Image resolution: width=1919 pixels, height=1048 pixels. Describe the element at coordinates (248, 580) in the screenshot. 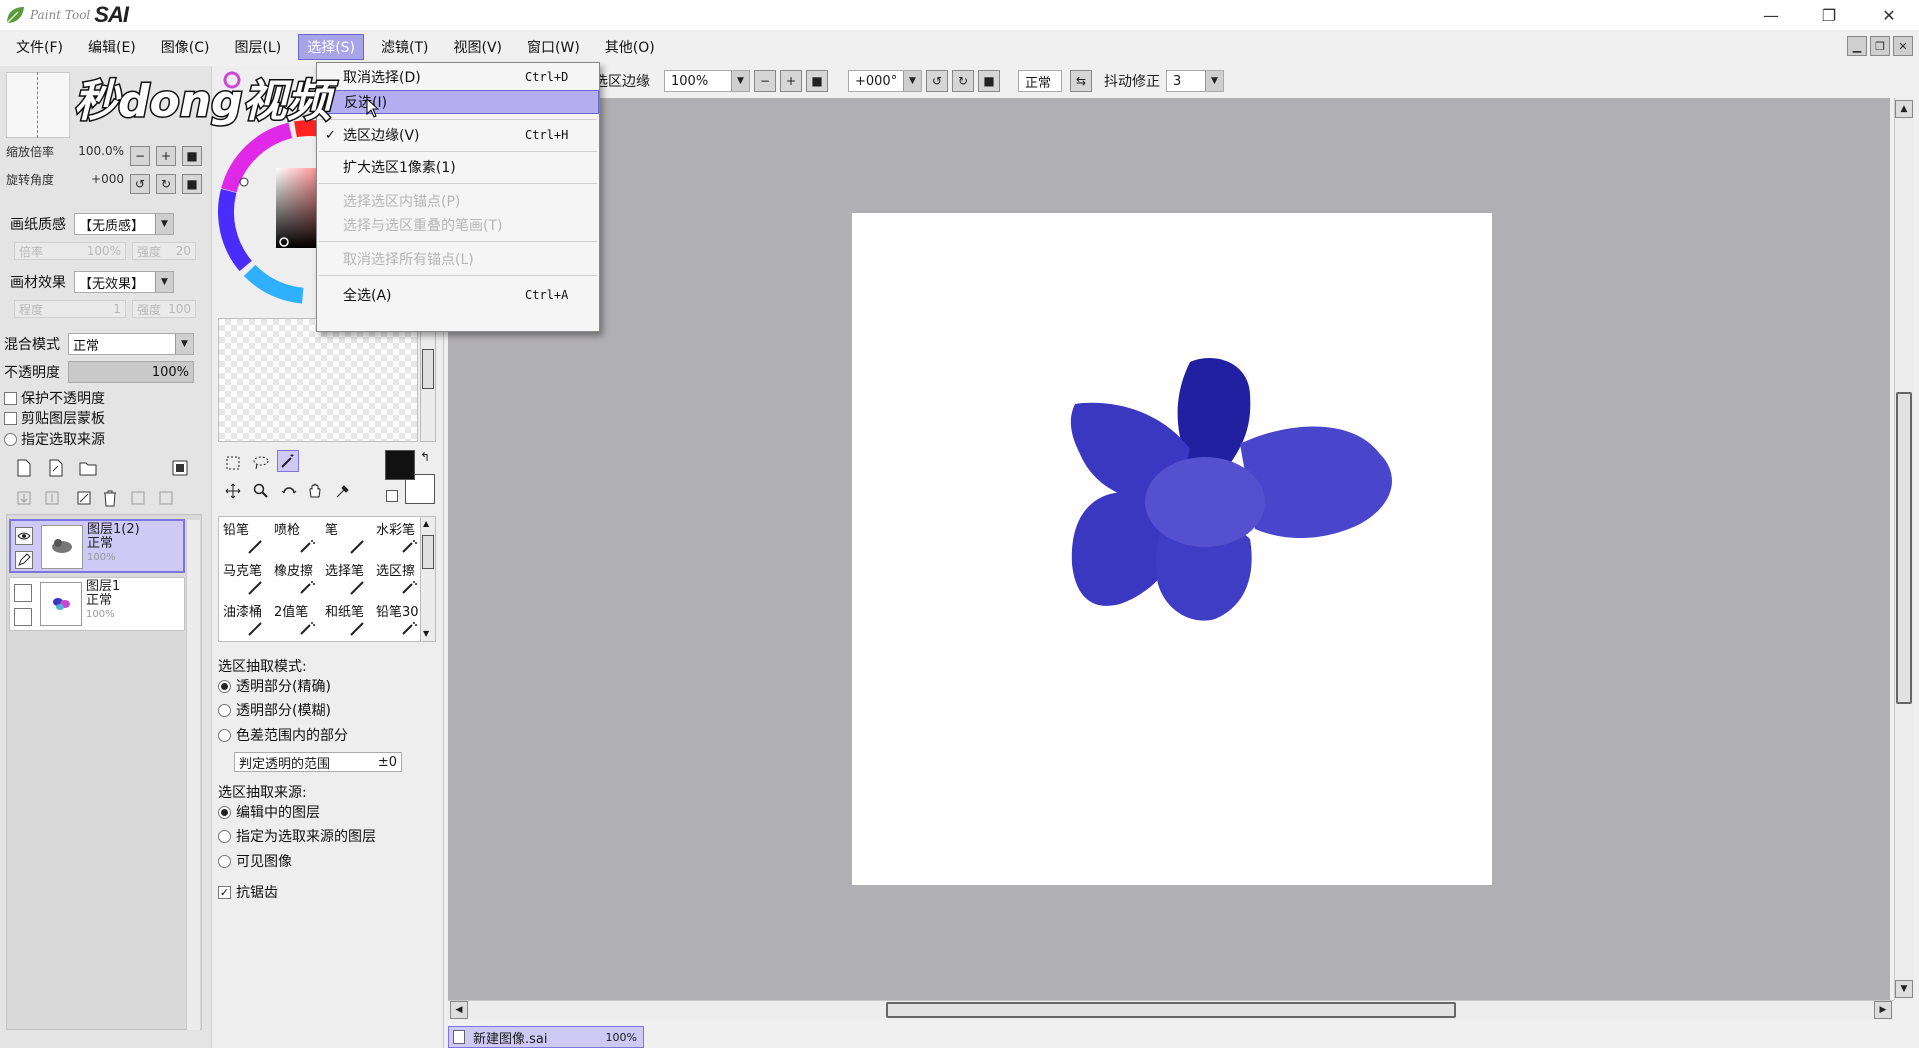

I see `brush-slot: 马克笔` at that location.